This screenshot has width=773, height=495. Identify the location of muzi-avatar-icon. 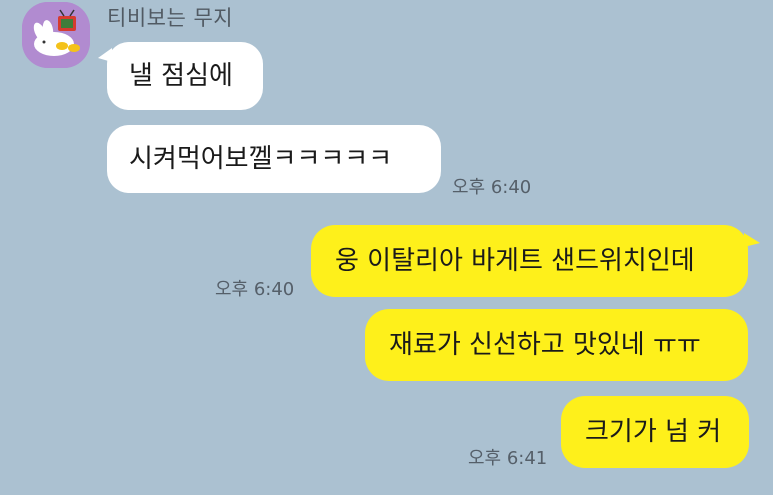
(56, 35).